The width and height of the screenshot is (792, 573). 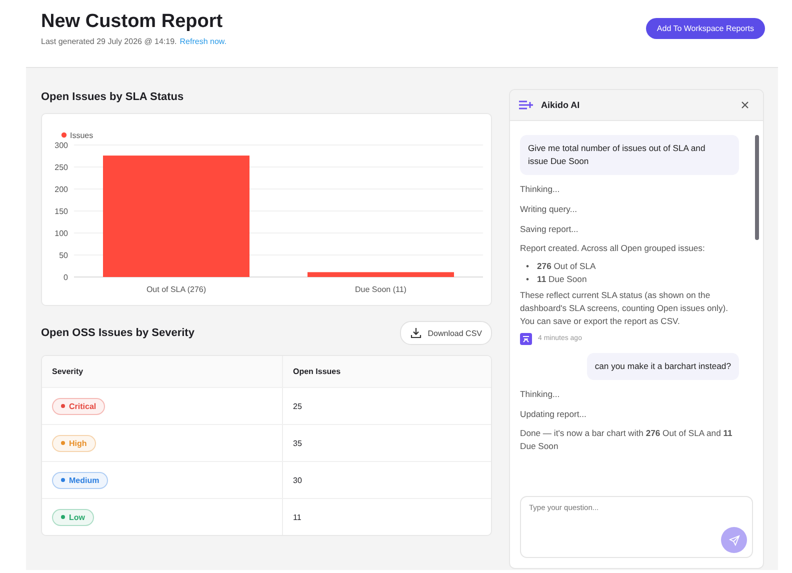 I want to click on section-title: Open OSS Issues by Severity, so click(x=117, y=333).